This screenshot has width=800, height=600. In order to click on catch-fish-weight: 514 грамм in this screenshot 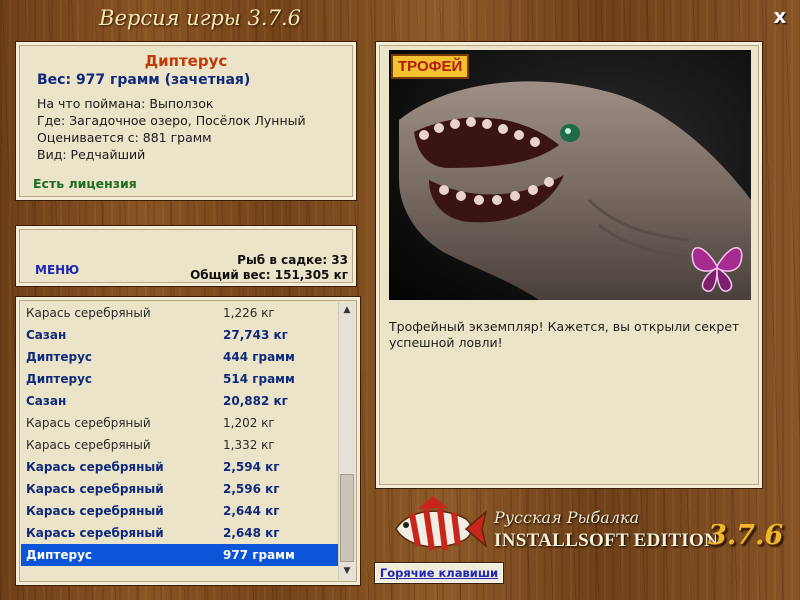, I will do `click(259, 379)`.